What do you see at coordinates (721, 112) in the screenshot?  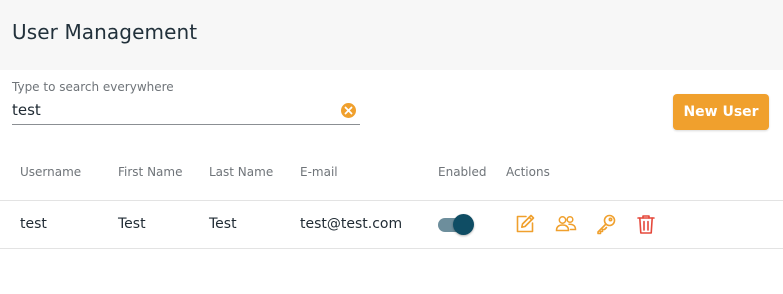 I see `new-user-button: New User` at bounding box center [721, 112].